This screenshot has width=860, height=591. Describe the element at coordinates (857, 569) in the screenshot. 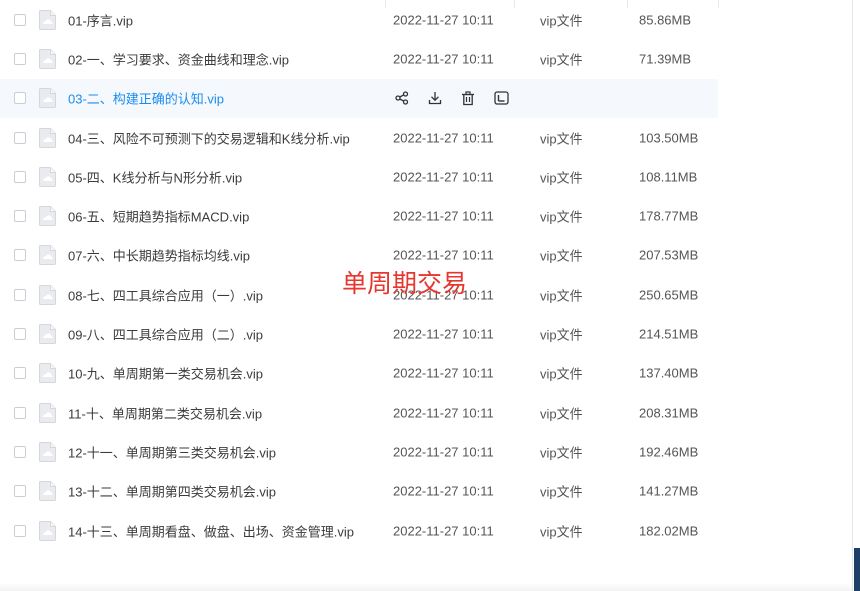

I see `vertical-scrollbar-thumb` at that location.